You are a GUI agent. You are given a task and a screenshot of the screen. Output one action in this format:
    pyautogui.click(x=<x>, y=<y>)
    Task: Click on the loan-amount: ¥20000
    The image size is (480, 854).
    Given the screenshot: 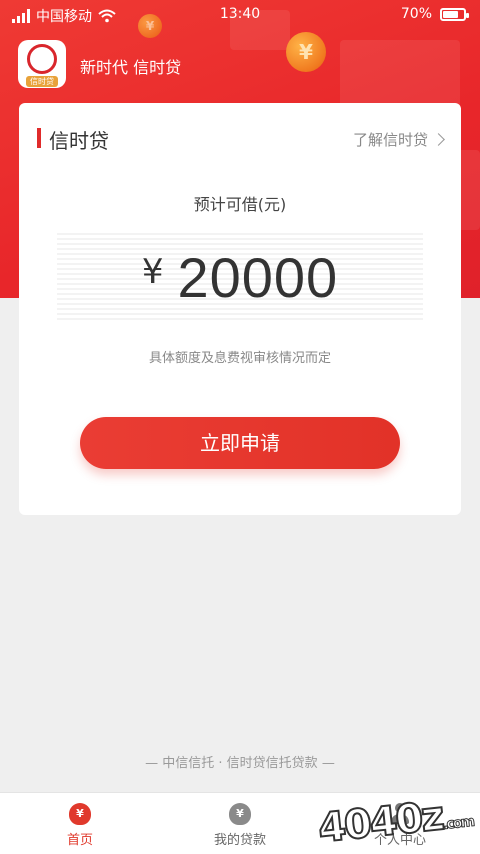 What is the action you would take?
    pyautogui.click(x=240, y=277)
    